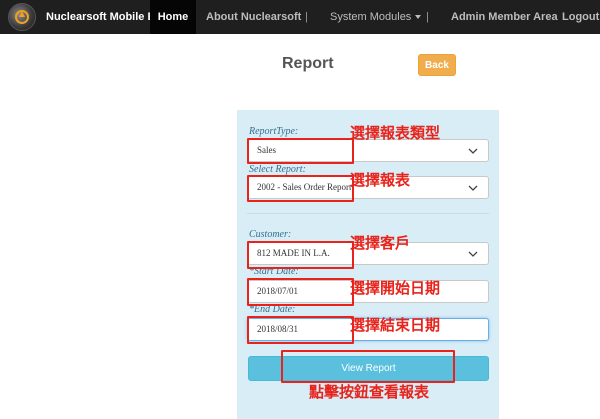 This screenshot has width=600, height=419. Describe the element at coordinates (253, 17) in the screenshot. I see `nav-about: About Nuclearsoft` at that location.